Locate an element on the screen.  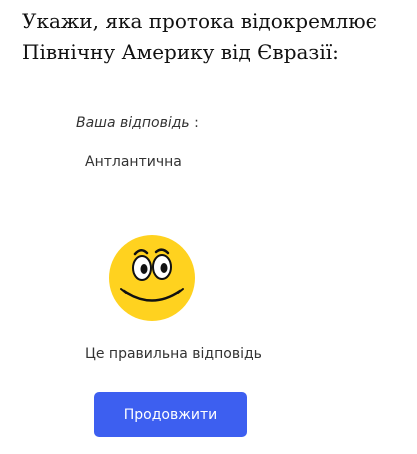
continue-button: Продовжити is located at coordinates (170, 414).